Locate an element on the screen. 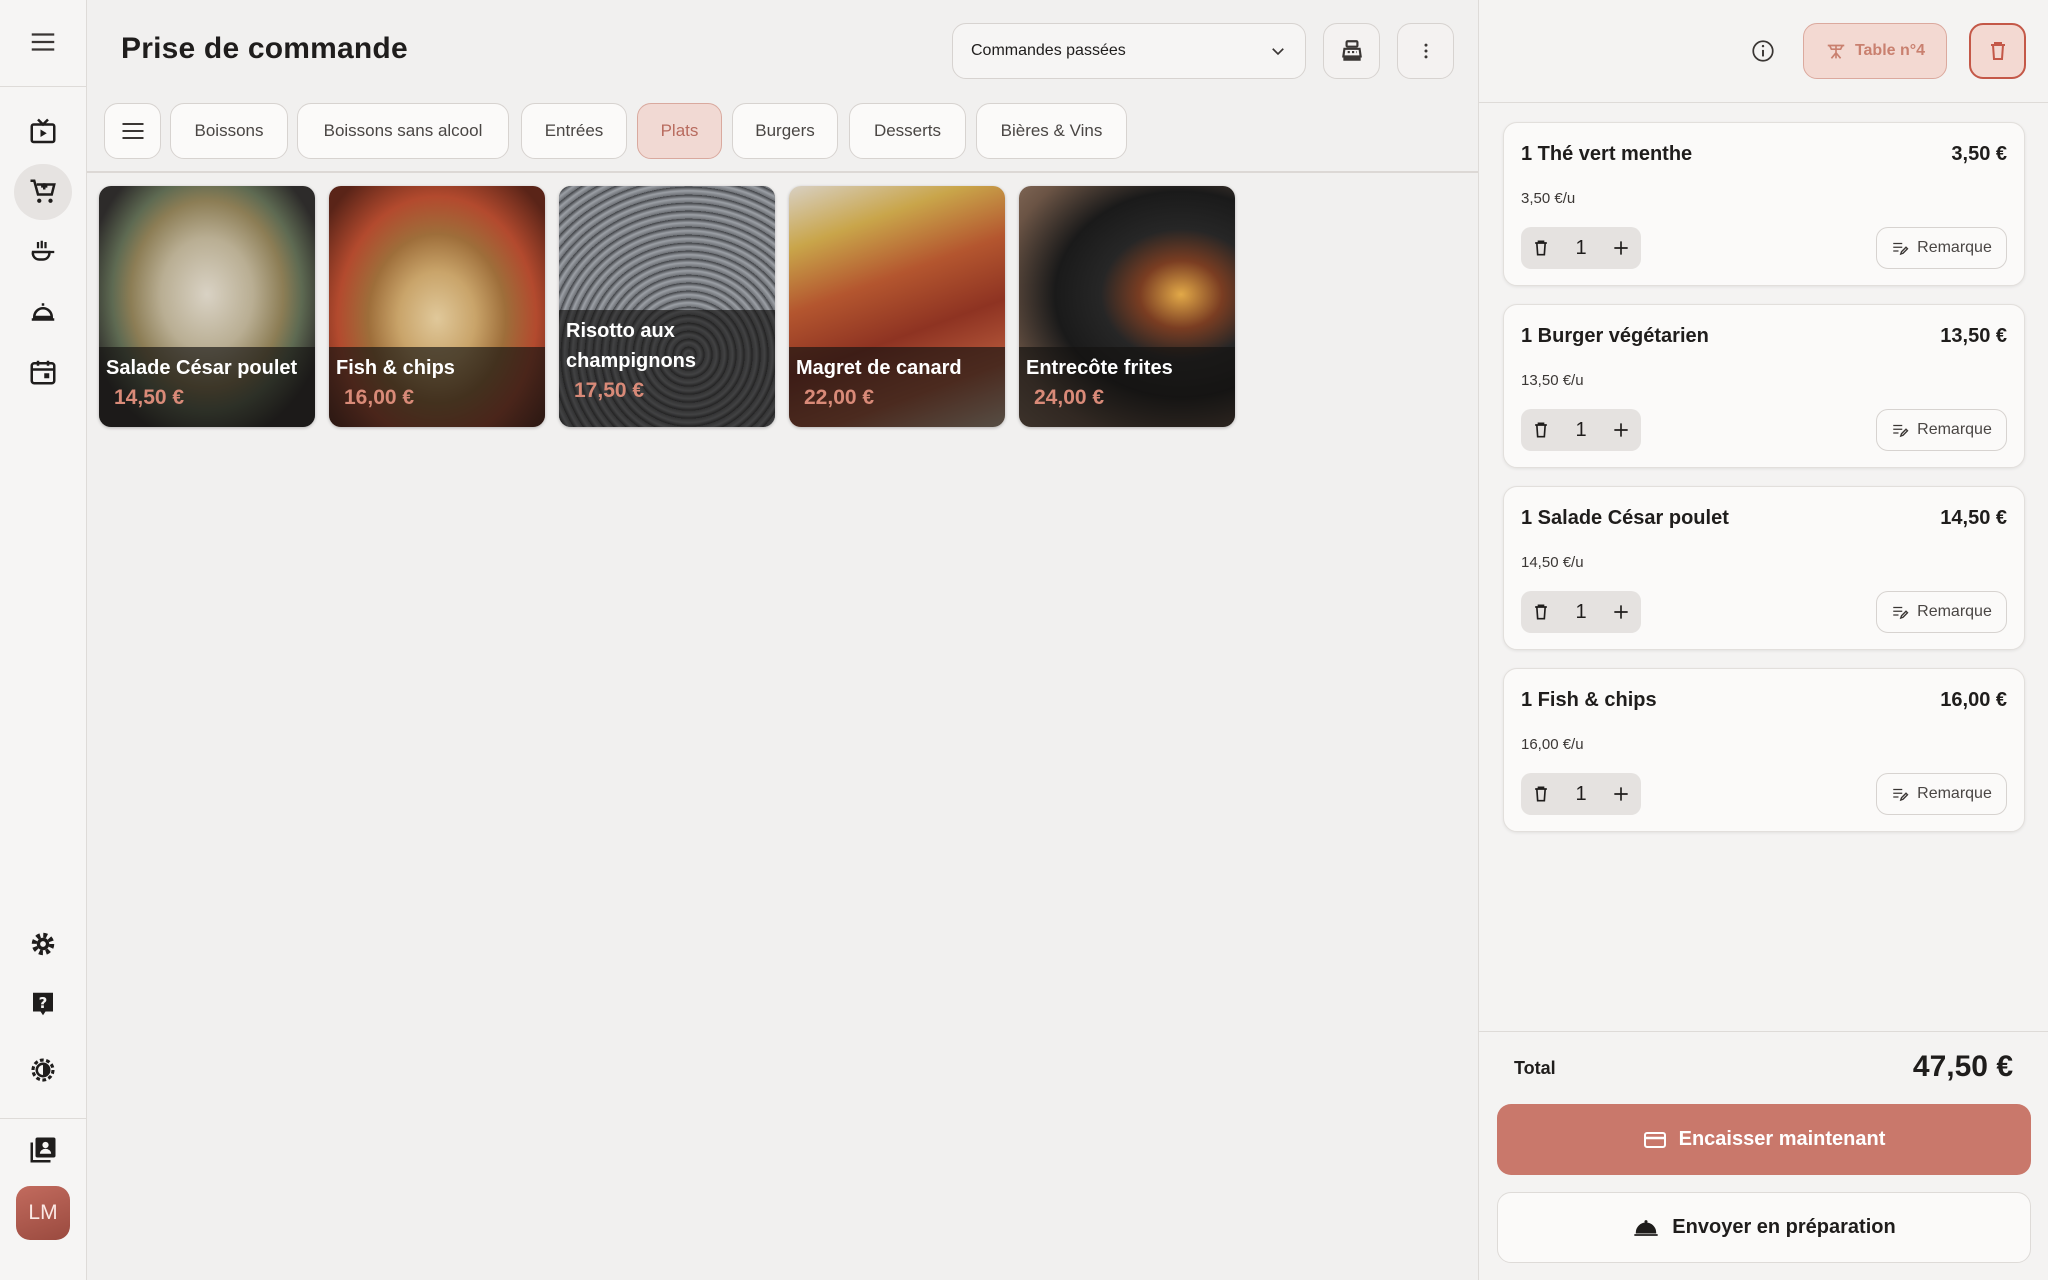 This screenshot has height=1280, width=2048. menu-icon is located at coordinates (43, 42).